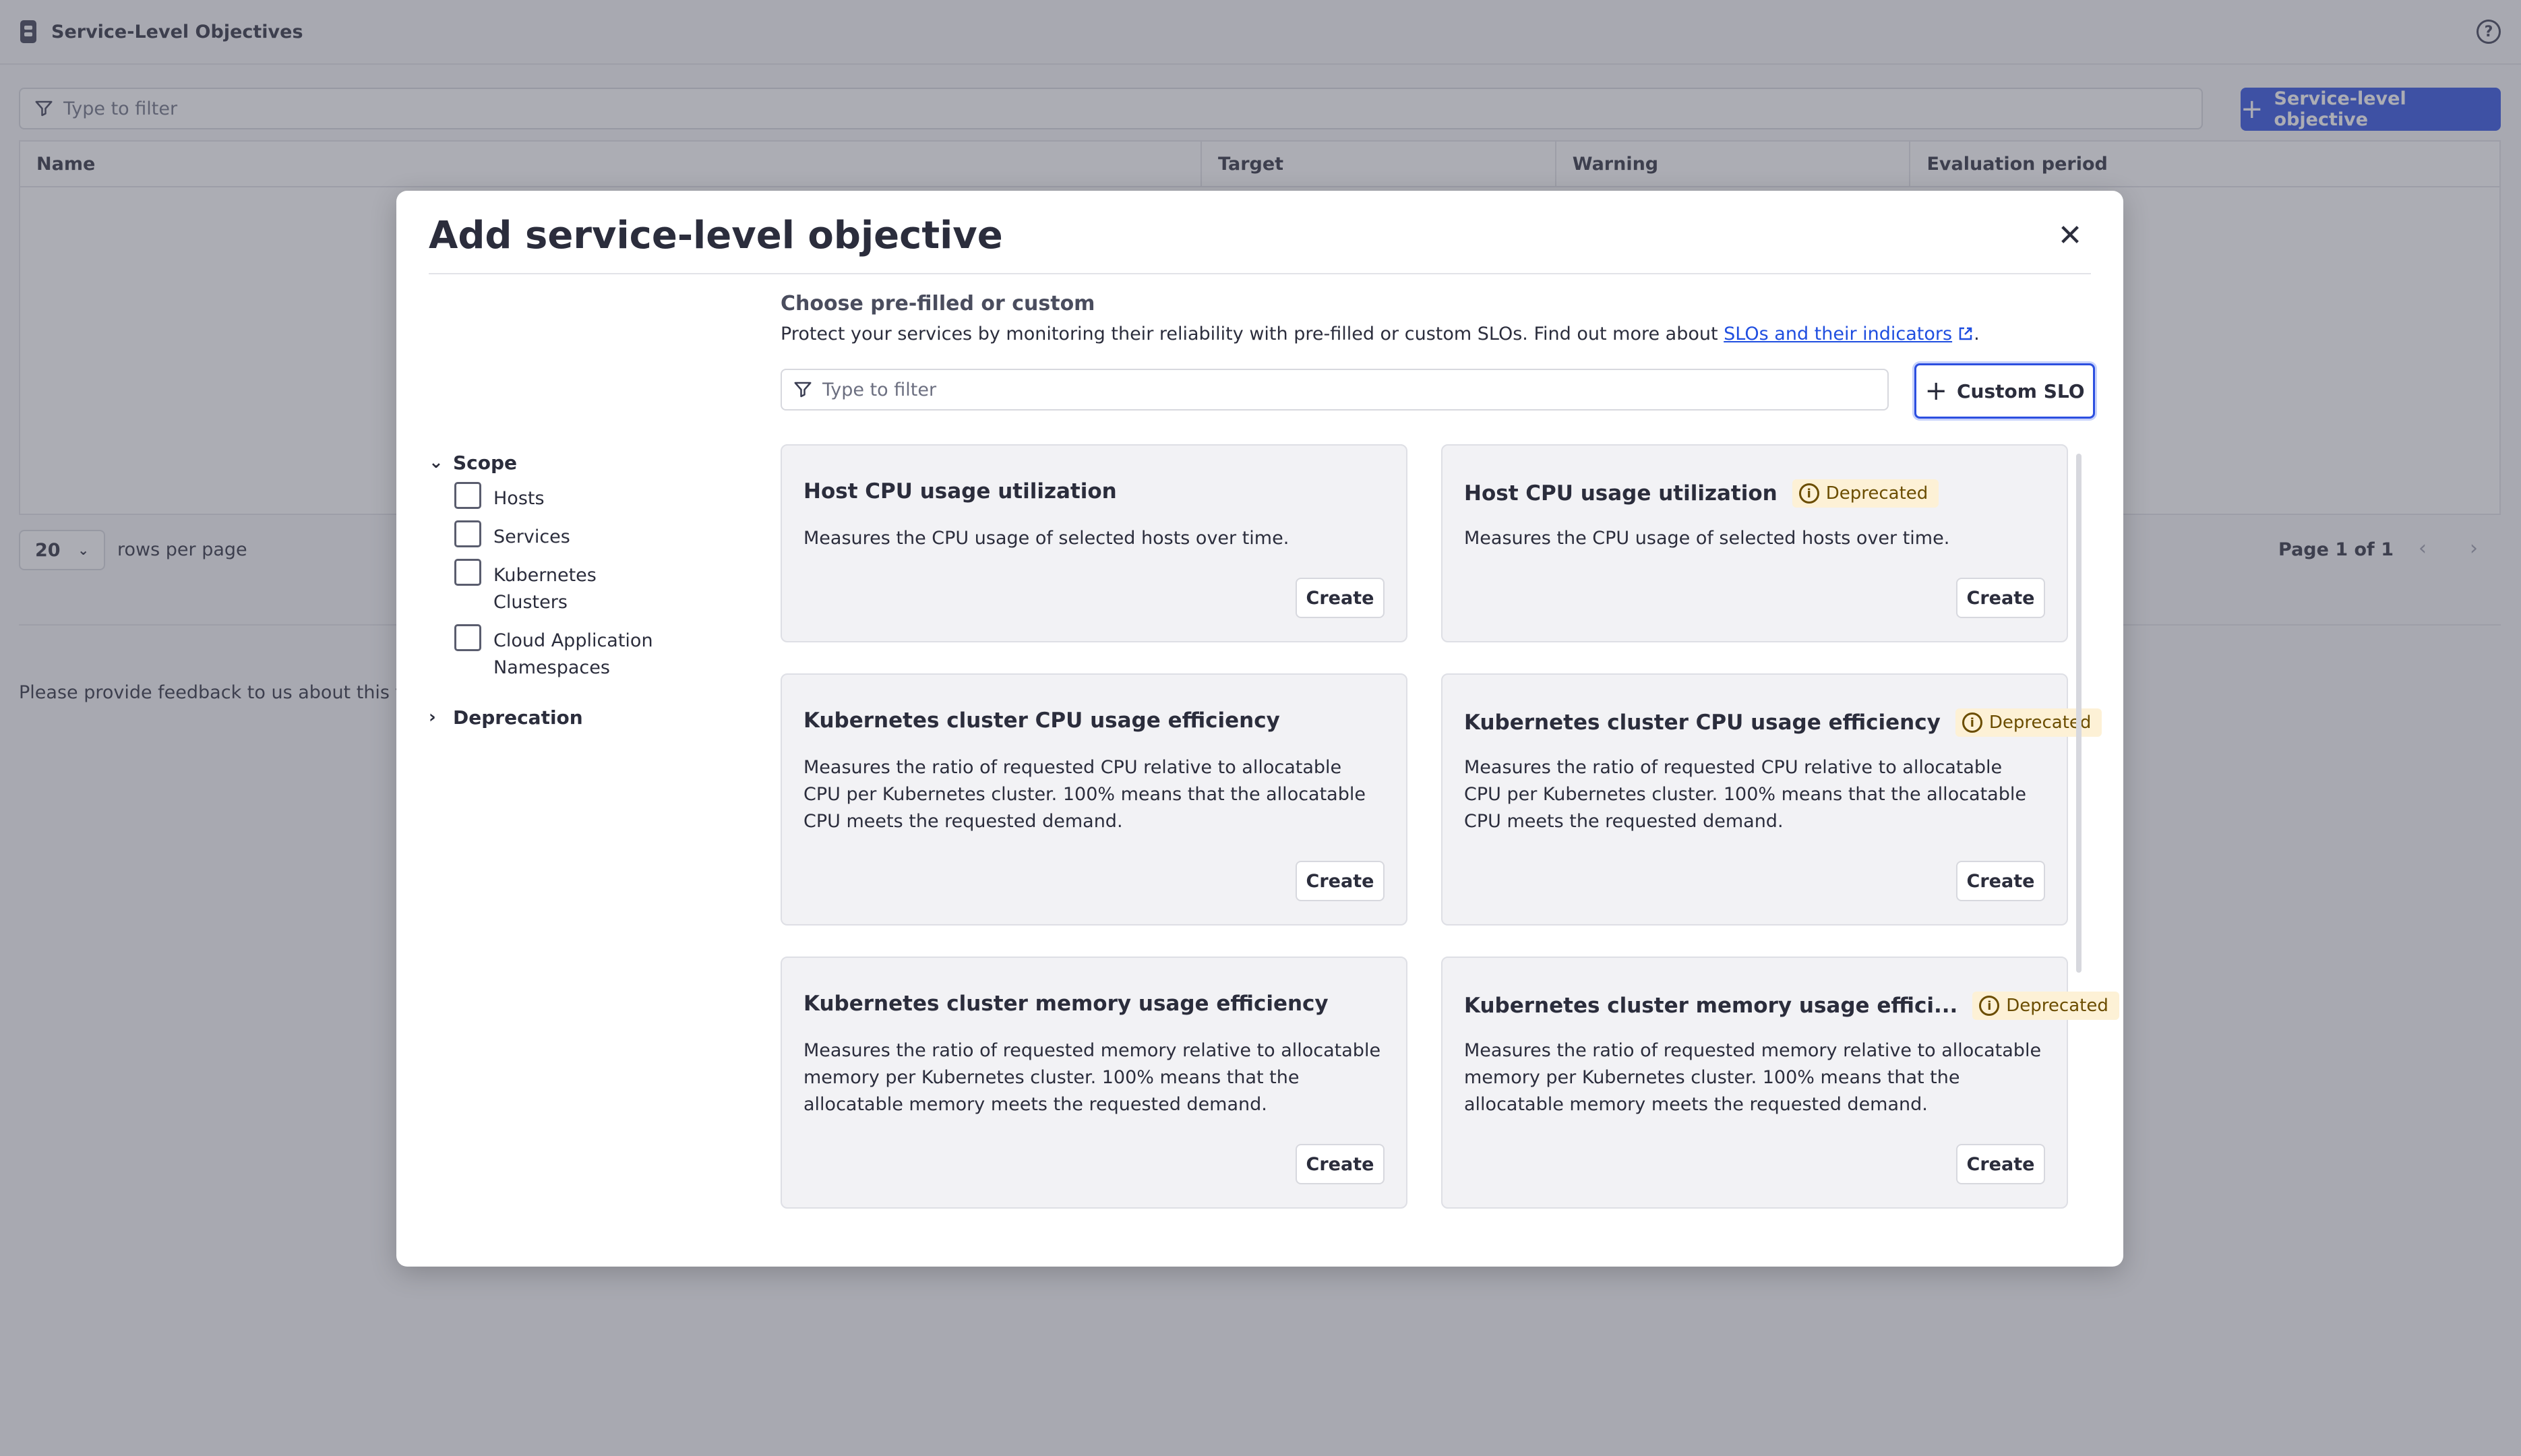 The image size is (2521, 1456). I want to click on choose-description-end: ., so click(1977, 334).